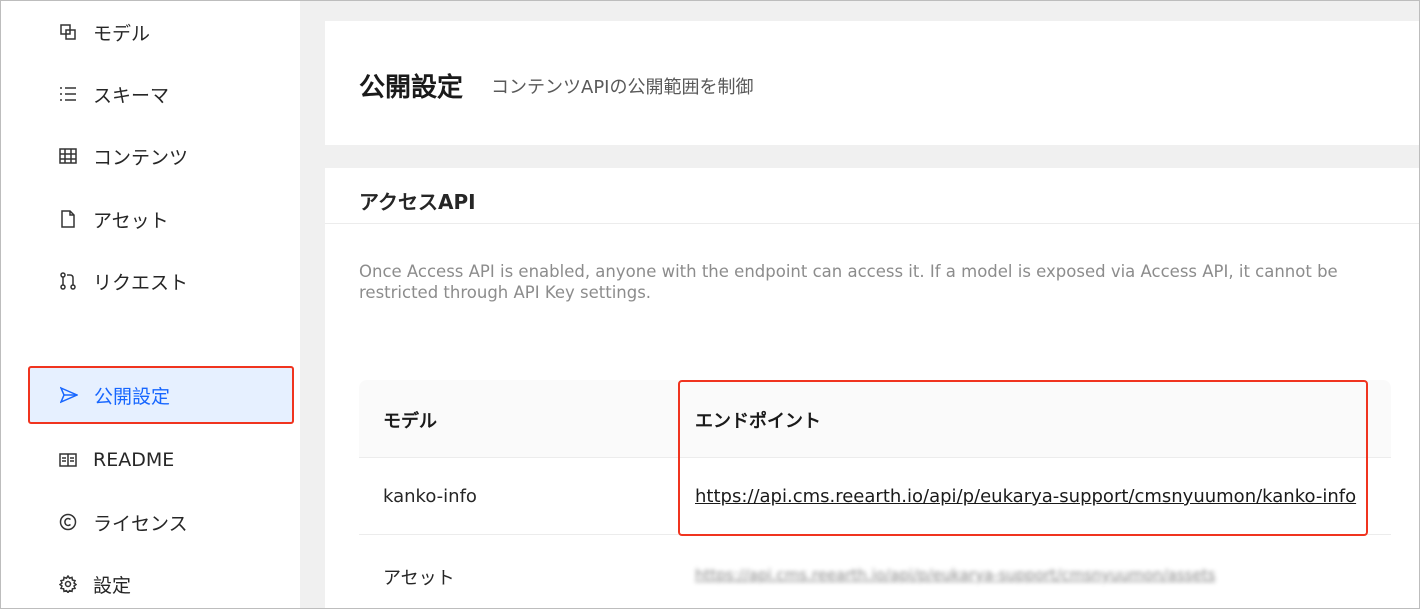 The height and width of the screenshot is (609, 1420). What do you see at coordinates (411, 88) in the screenshot?
I see `page-title: 公開設定` at bounding box center [411, 88].